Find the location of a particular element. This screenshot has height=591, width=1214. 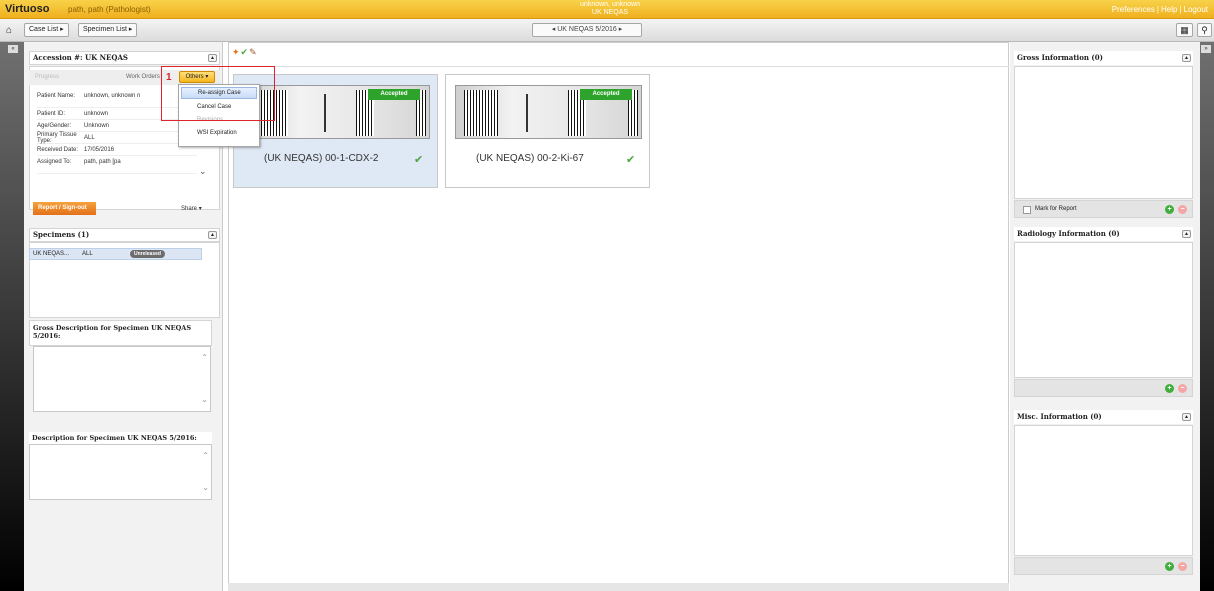

annotation-highlight is located at coordinates (218, 93).